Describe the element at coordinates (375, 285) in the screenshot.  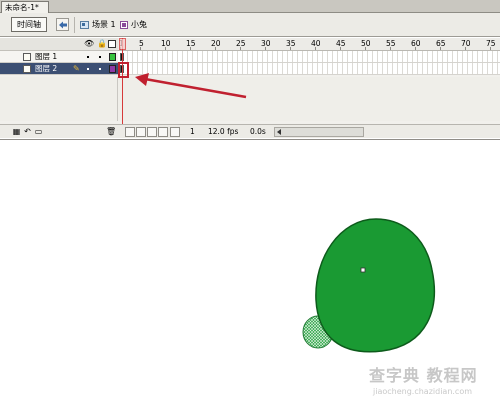
I see `rabbit-body-shape` at that location.